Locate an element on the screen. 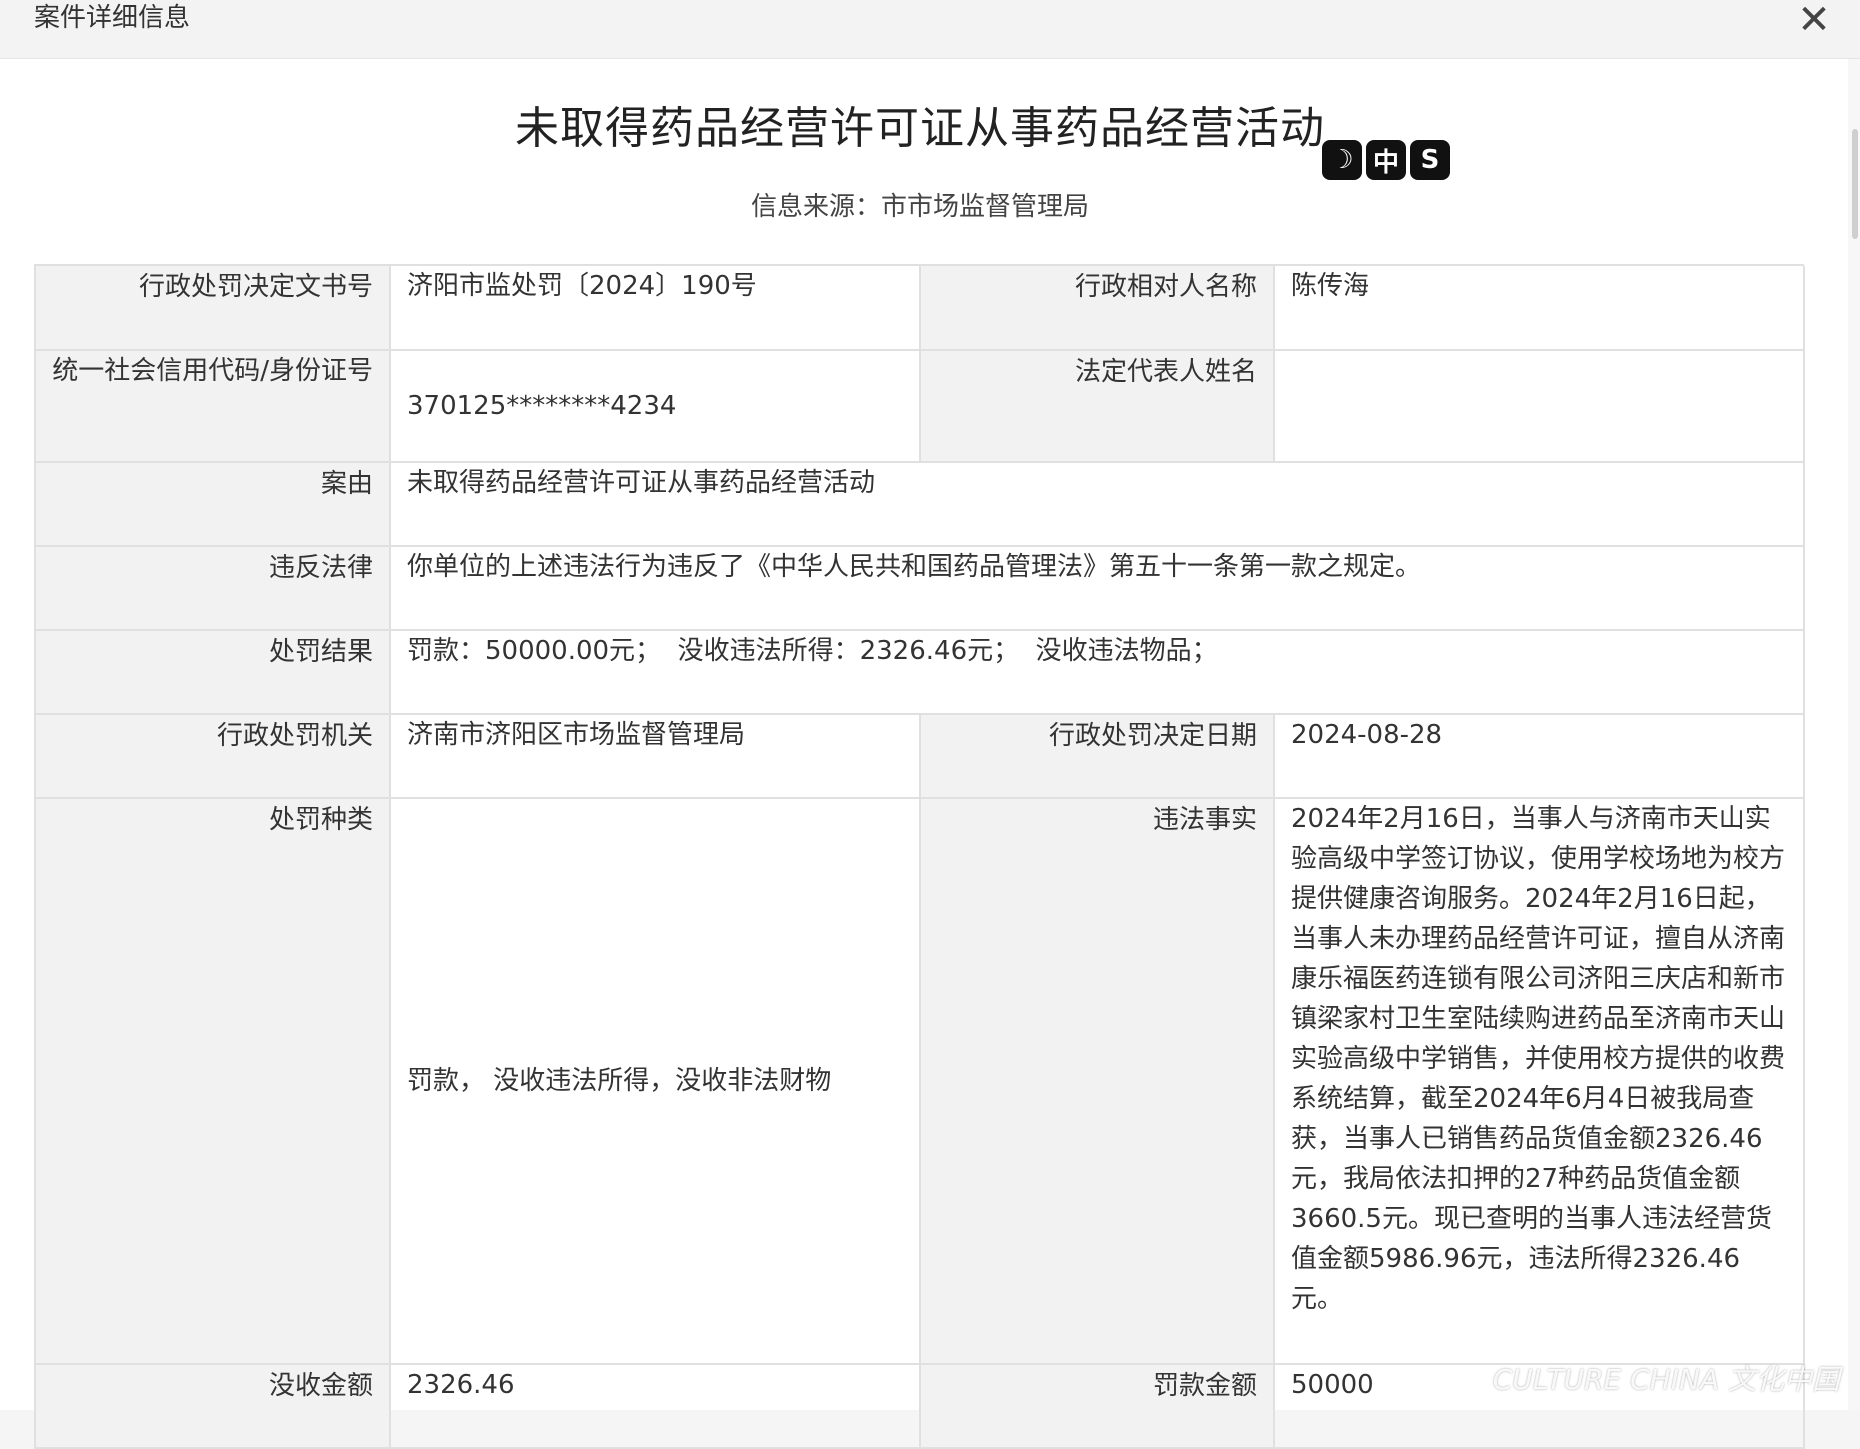  decision-date-label: 行政处罚决定日期 is located at coordinates (1097, 756).